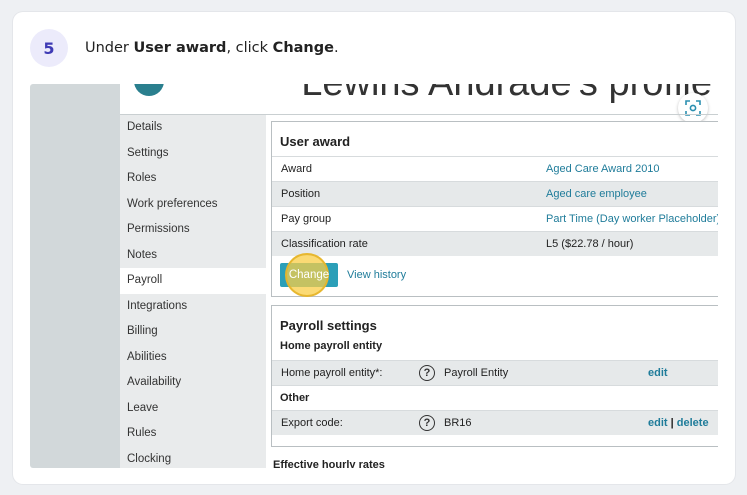 Image resolution: width=747 pixels, height=495 pixels. Describe the element at coordinates (693, 423) in the screenshot. I see `export-code-delete-link: delete` at that location.